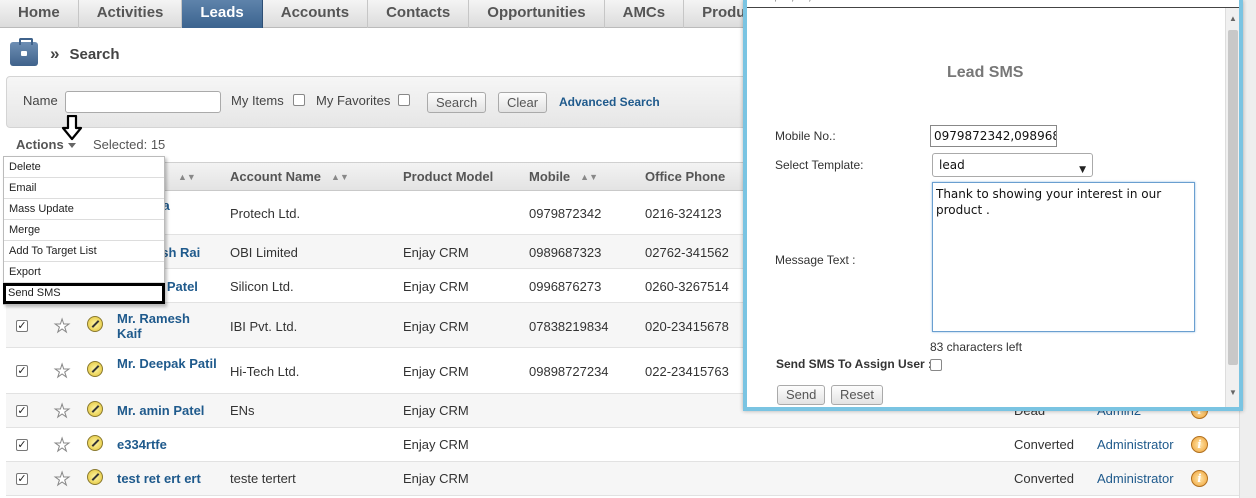 This screenshot has width=1256, height=498. Describe the element at coordinates (569, 326) in the screenshot. I see `mobile: 07838219834` at that location.